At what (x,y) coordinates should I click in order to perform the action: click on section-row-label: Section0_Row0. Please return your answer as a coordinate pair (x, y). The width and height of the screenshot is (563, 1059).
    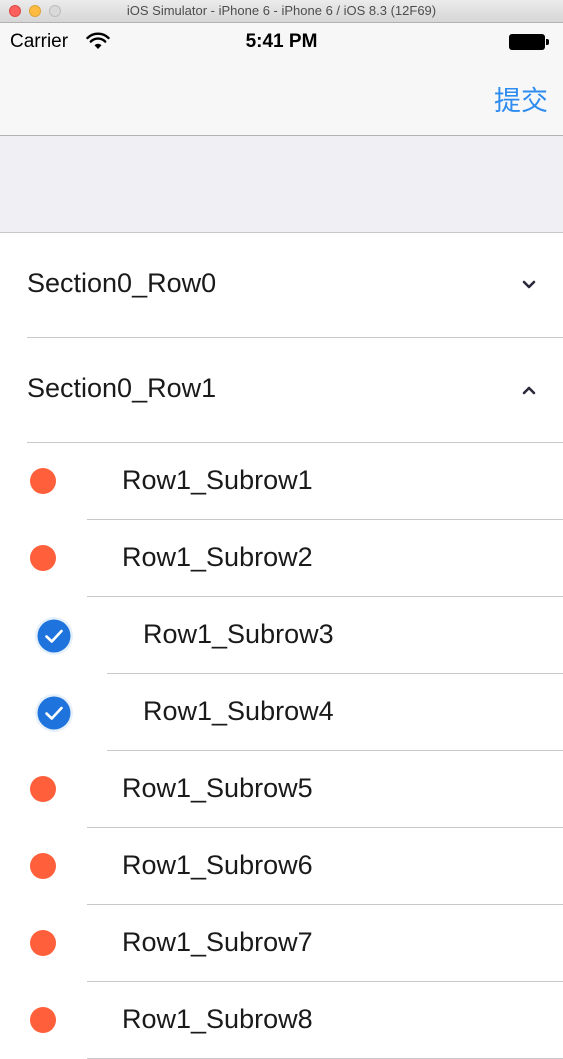
    Looking at the image, I should click on (122, 283).